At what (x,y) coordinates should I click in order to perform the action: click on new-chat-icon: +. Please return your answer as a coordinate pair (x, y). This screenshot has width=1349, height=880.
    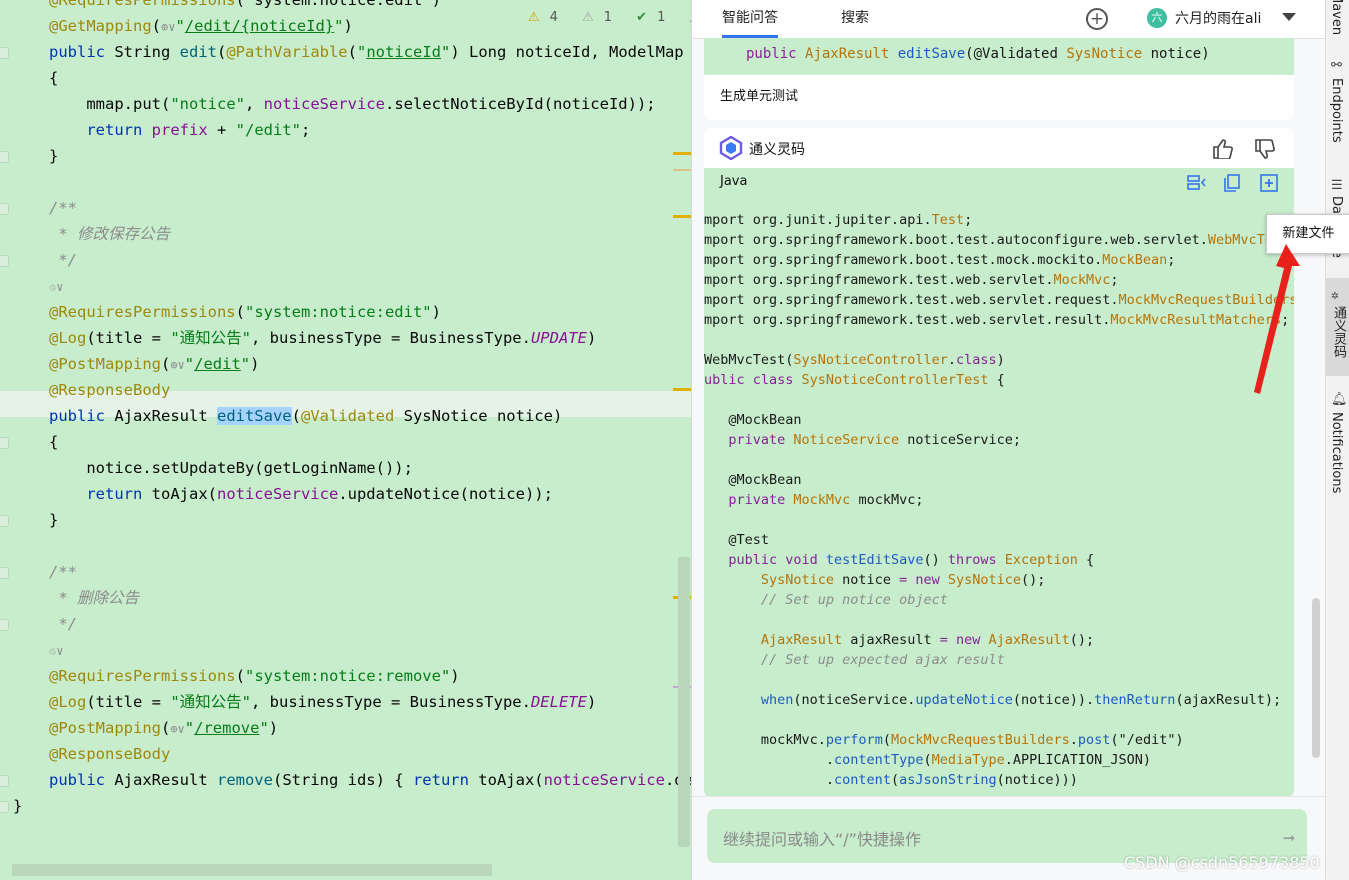
    Looking at the image, I should click on (1097, 19).